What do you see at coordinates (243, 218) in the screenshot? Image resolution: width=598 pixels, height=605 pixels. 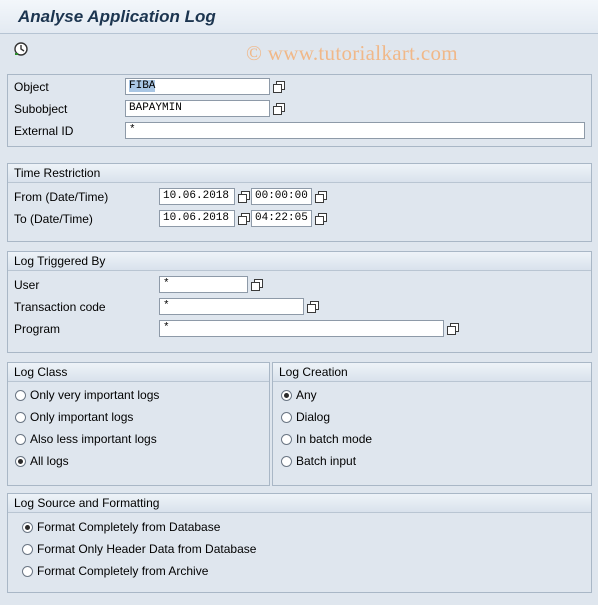 I see `to-date-help-button` at bounding box center [243, 218].